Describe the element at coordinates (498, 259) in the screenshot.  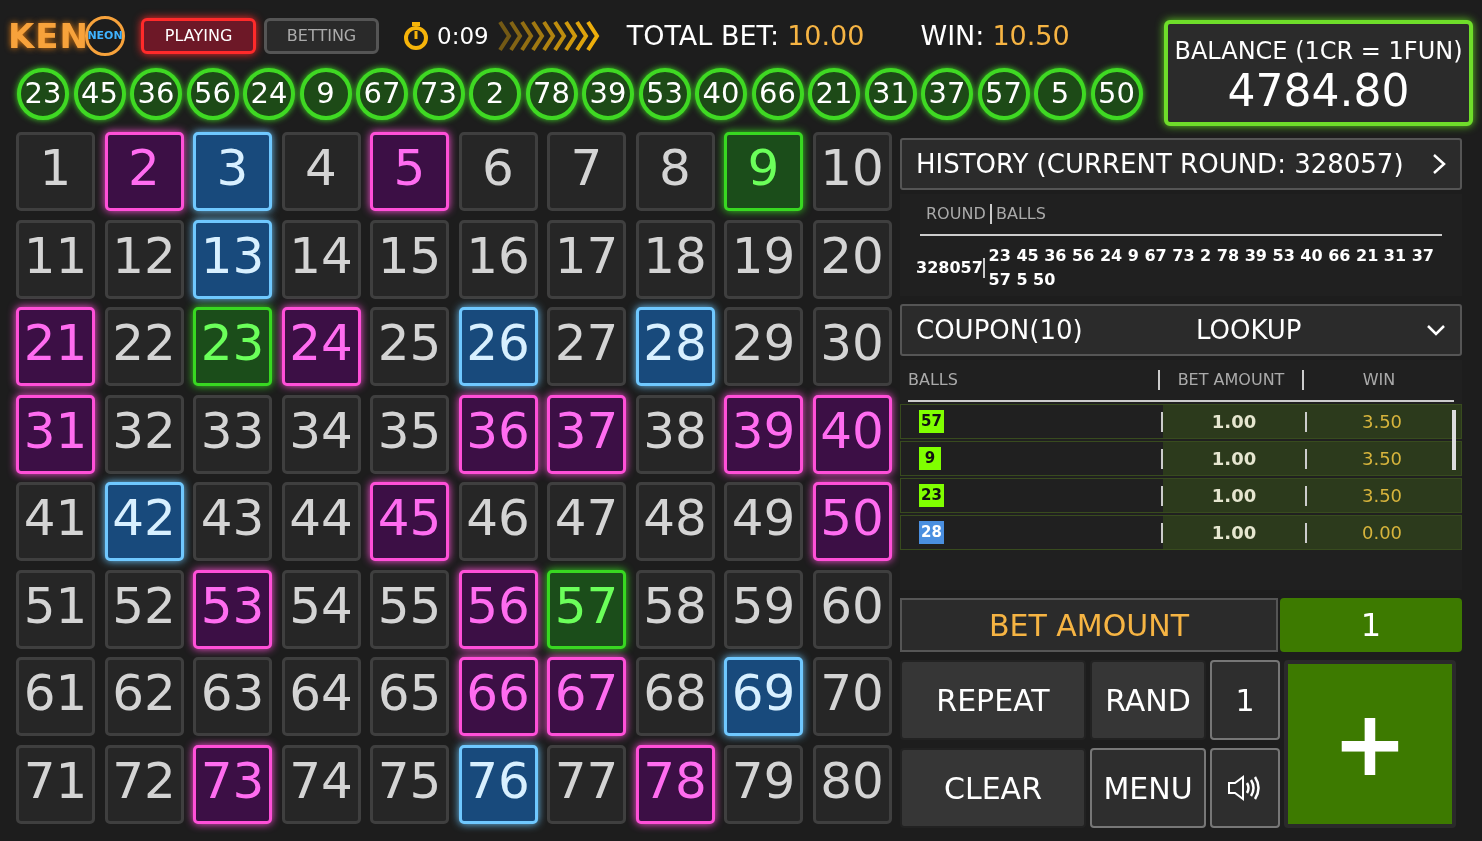
I see `number-tile: 16` at that location.